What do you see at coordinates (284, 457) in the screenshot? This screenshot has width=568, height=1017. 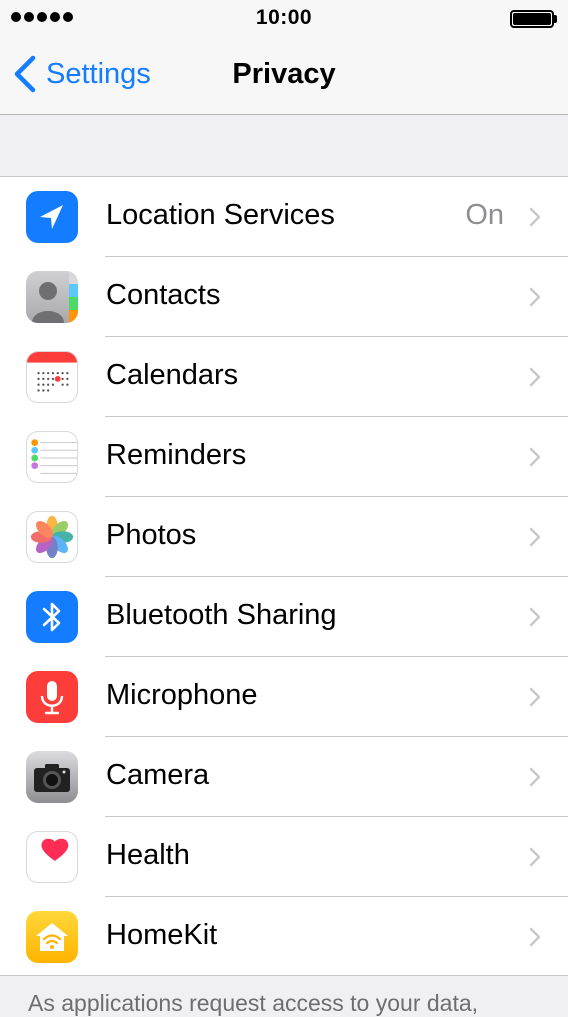 I see `row-reminders: Reminders` at bounding box center [284, 457].